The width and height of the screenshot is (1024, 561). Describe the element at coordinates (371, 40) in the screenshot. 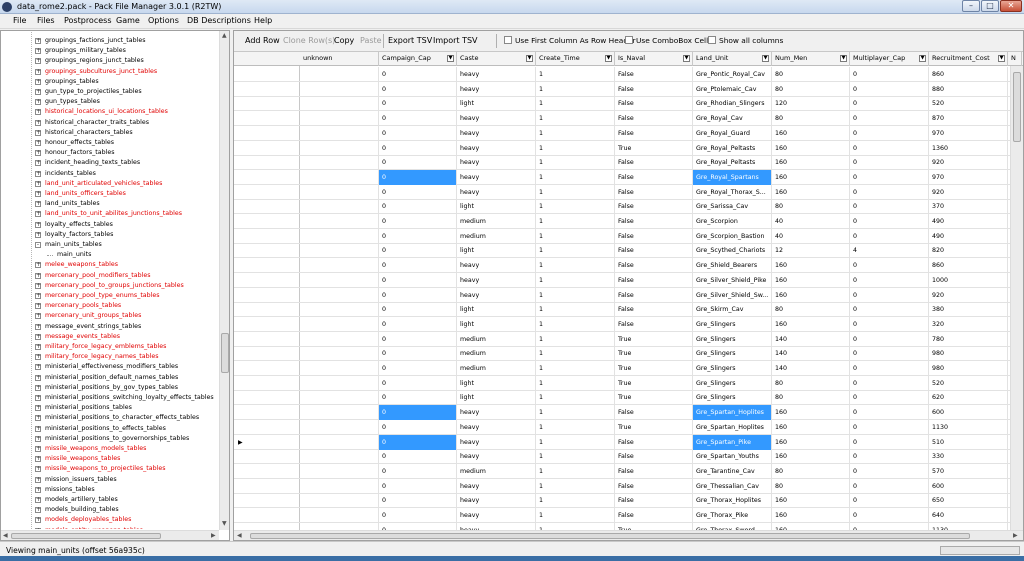

I see `paste-button: Paste` at that location.